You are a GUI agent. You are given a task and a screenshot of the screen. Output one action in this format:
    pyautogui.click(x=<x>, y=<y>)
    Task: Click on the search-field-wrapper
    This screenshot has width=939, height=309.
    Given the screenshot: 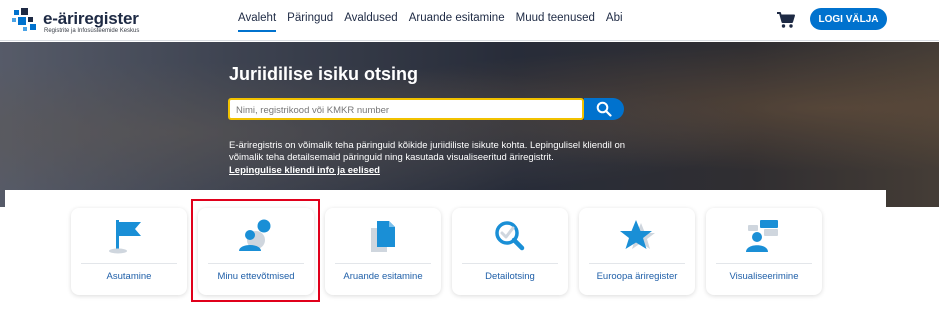 What is the action you would take?
    pyautogui.click(x=406, y=109)
    